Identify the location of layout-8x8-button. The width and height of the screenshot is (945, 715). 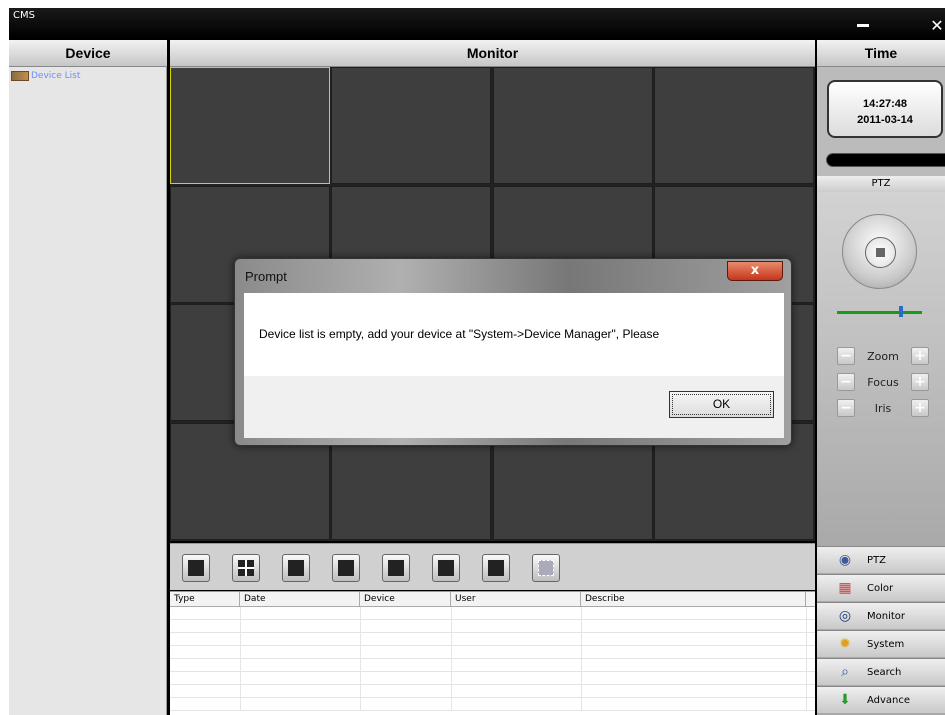
(496, 568).